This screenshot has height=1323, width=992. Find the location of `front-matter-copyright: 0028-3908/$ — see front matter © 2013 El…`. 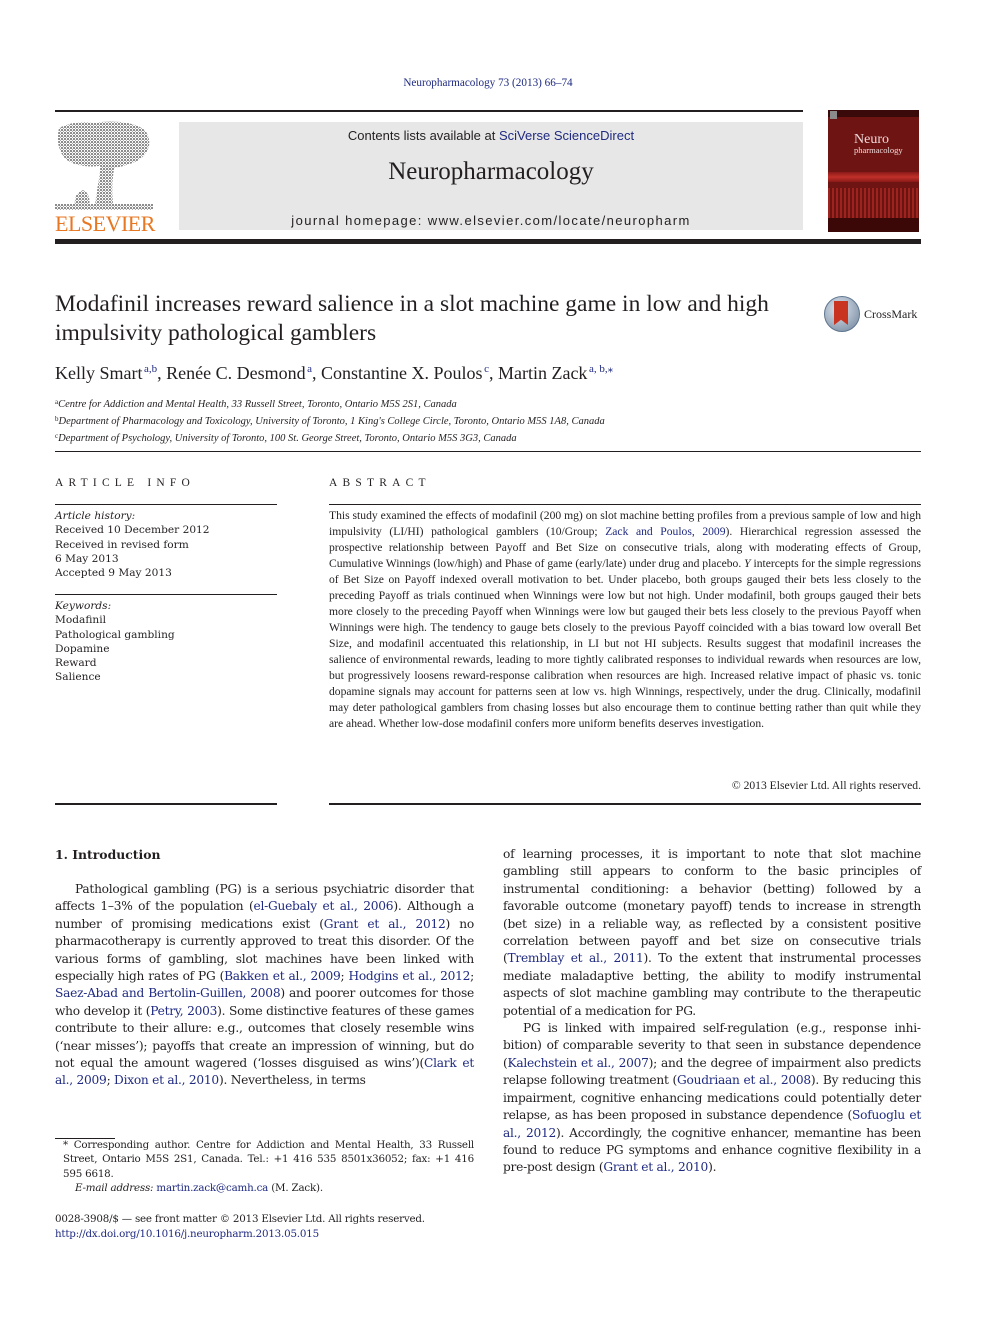

front-matter-copyright: 0028-3908/$ — see front matter © 2013 El… is located at coordinates (240, 1219).